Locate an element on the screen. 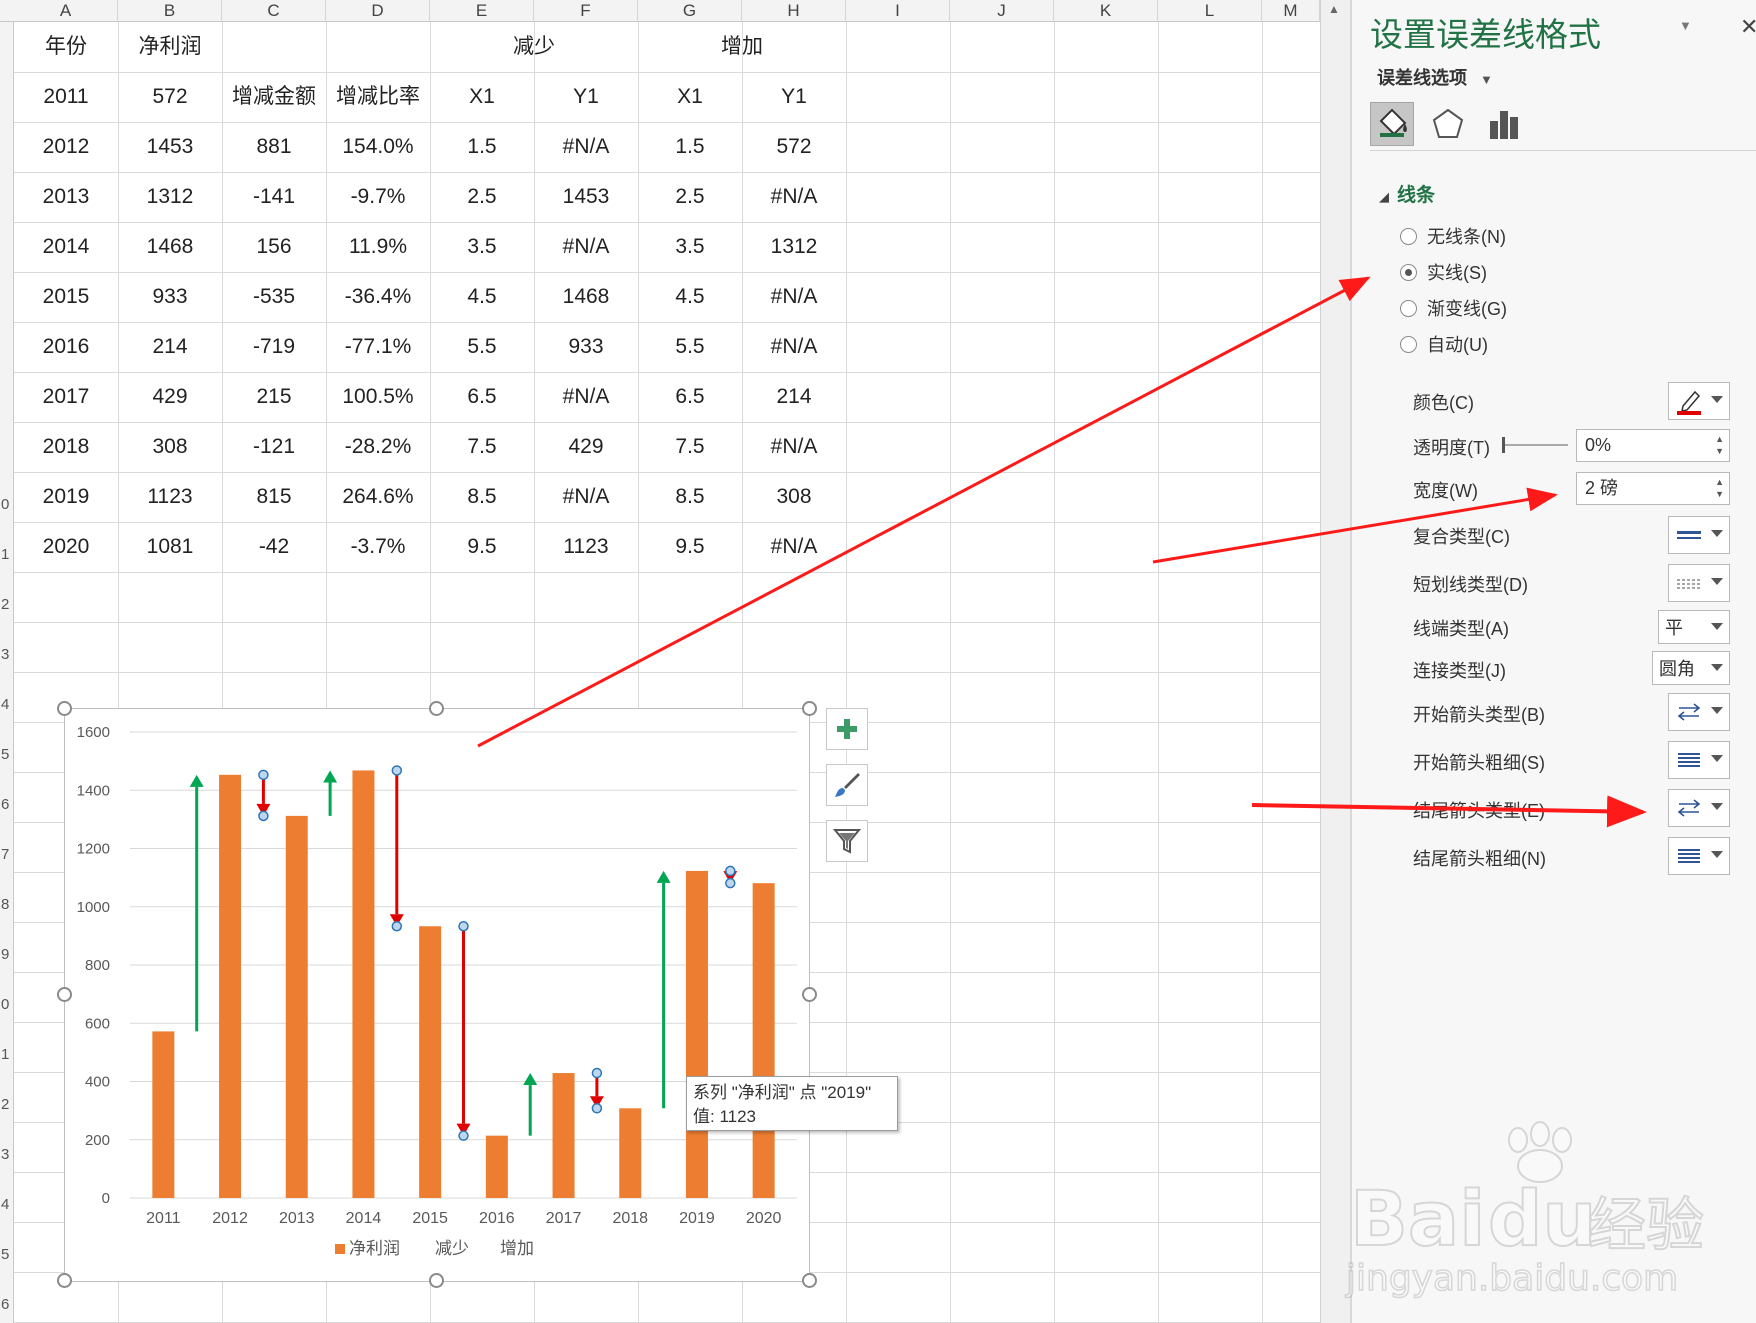 Image resolution: width=1756 pixels, height=1323 pixels. table-cell: 1312 is located at coordinates (170, 197).